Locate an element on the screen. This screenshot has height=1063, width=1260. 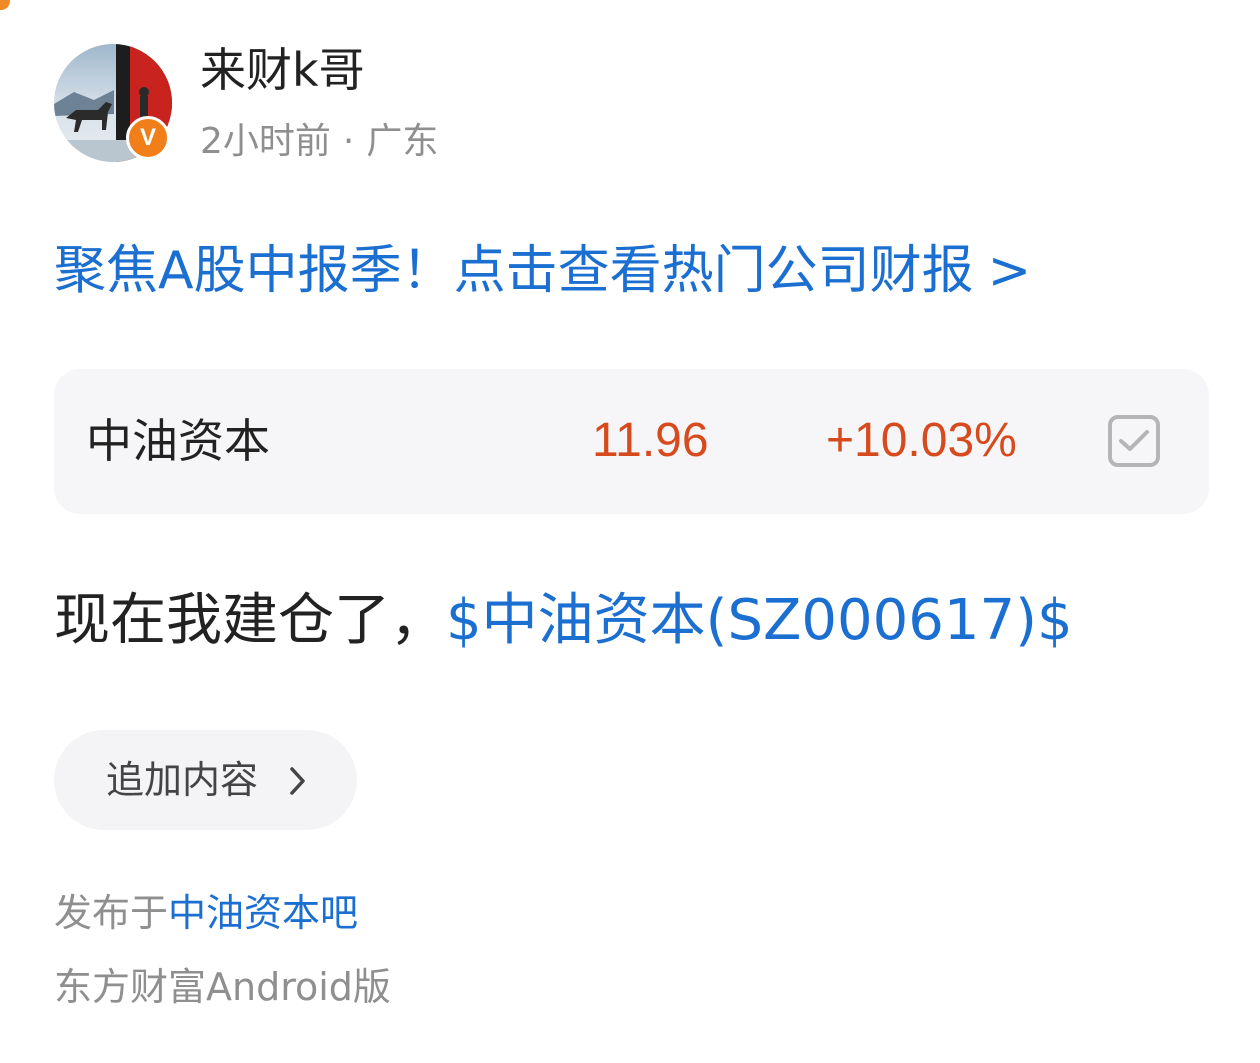
author-name: 来财k哥 is located at coordinates (282, 70).